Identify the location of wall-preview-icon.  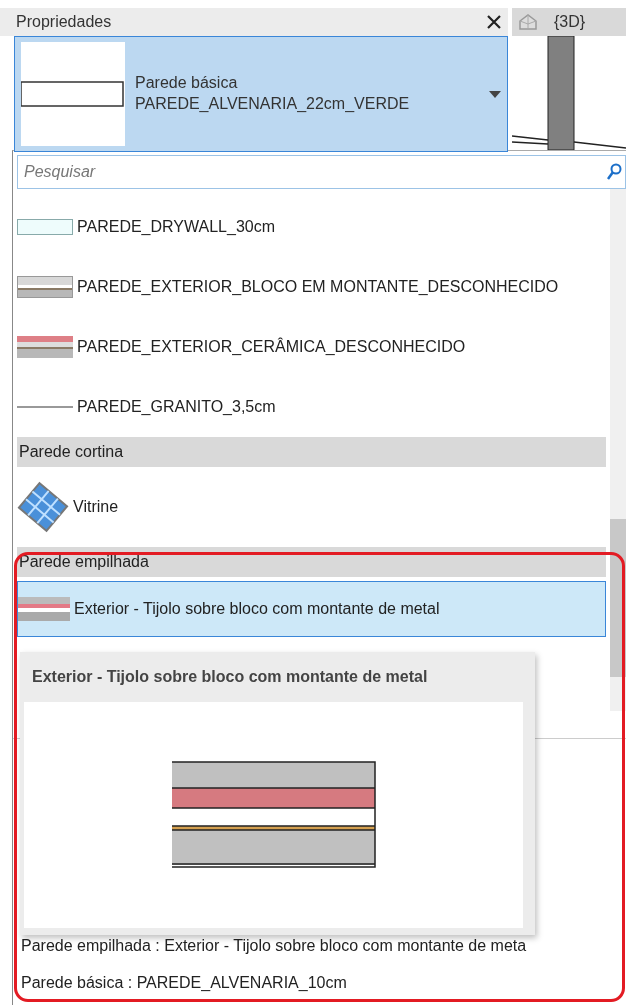
(73, 94).